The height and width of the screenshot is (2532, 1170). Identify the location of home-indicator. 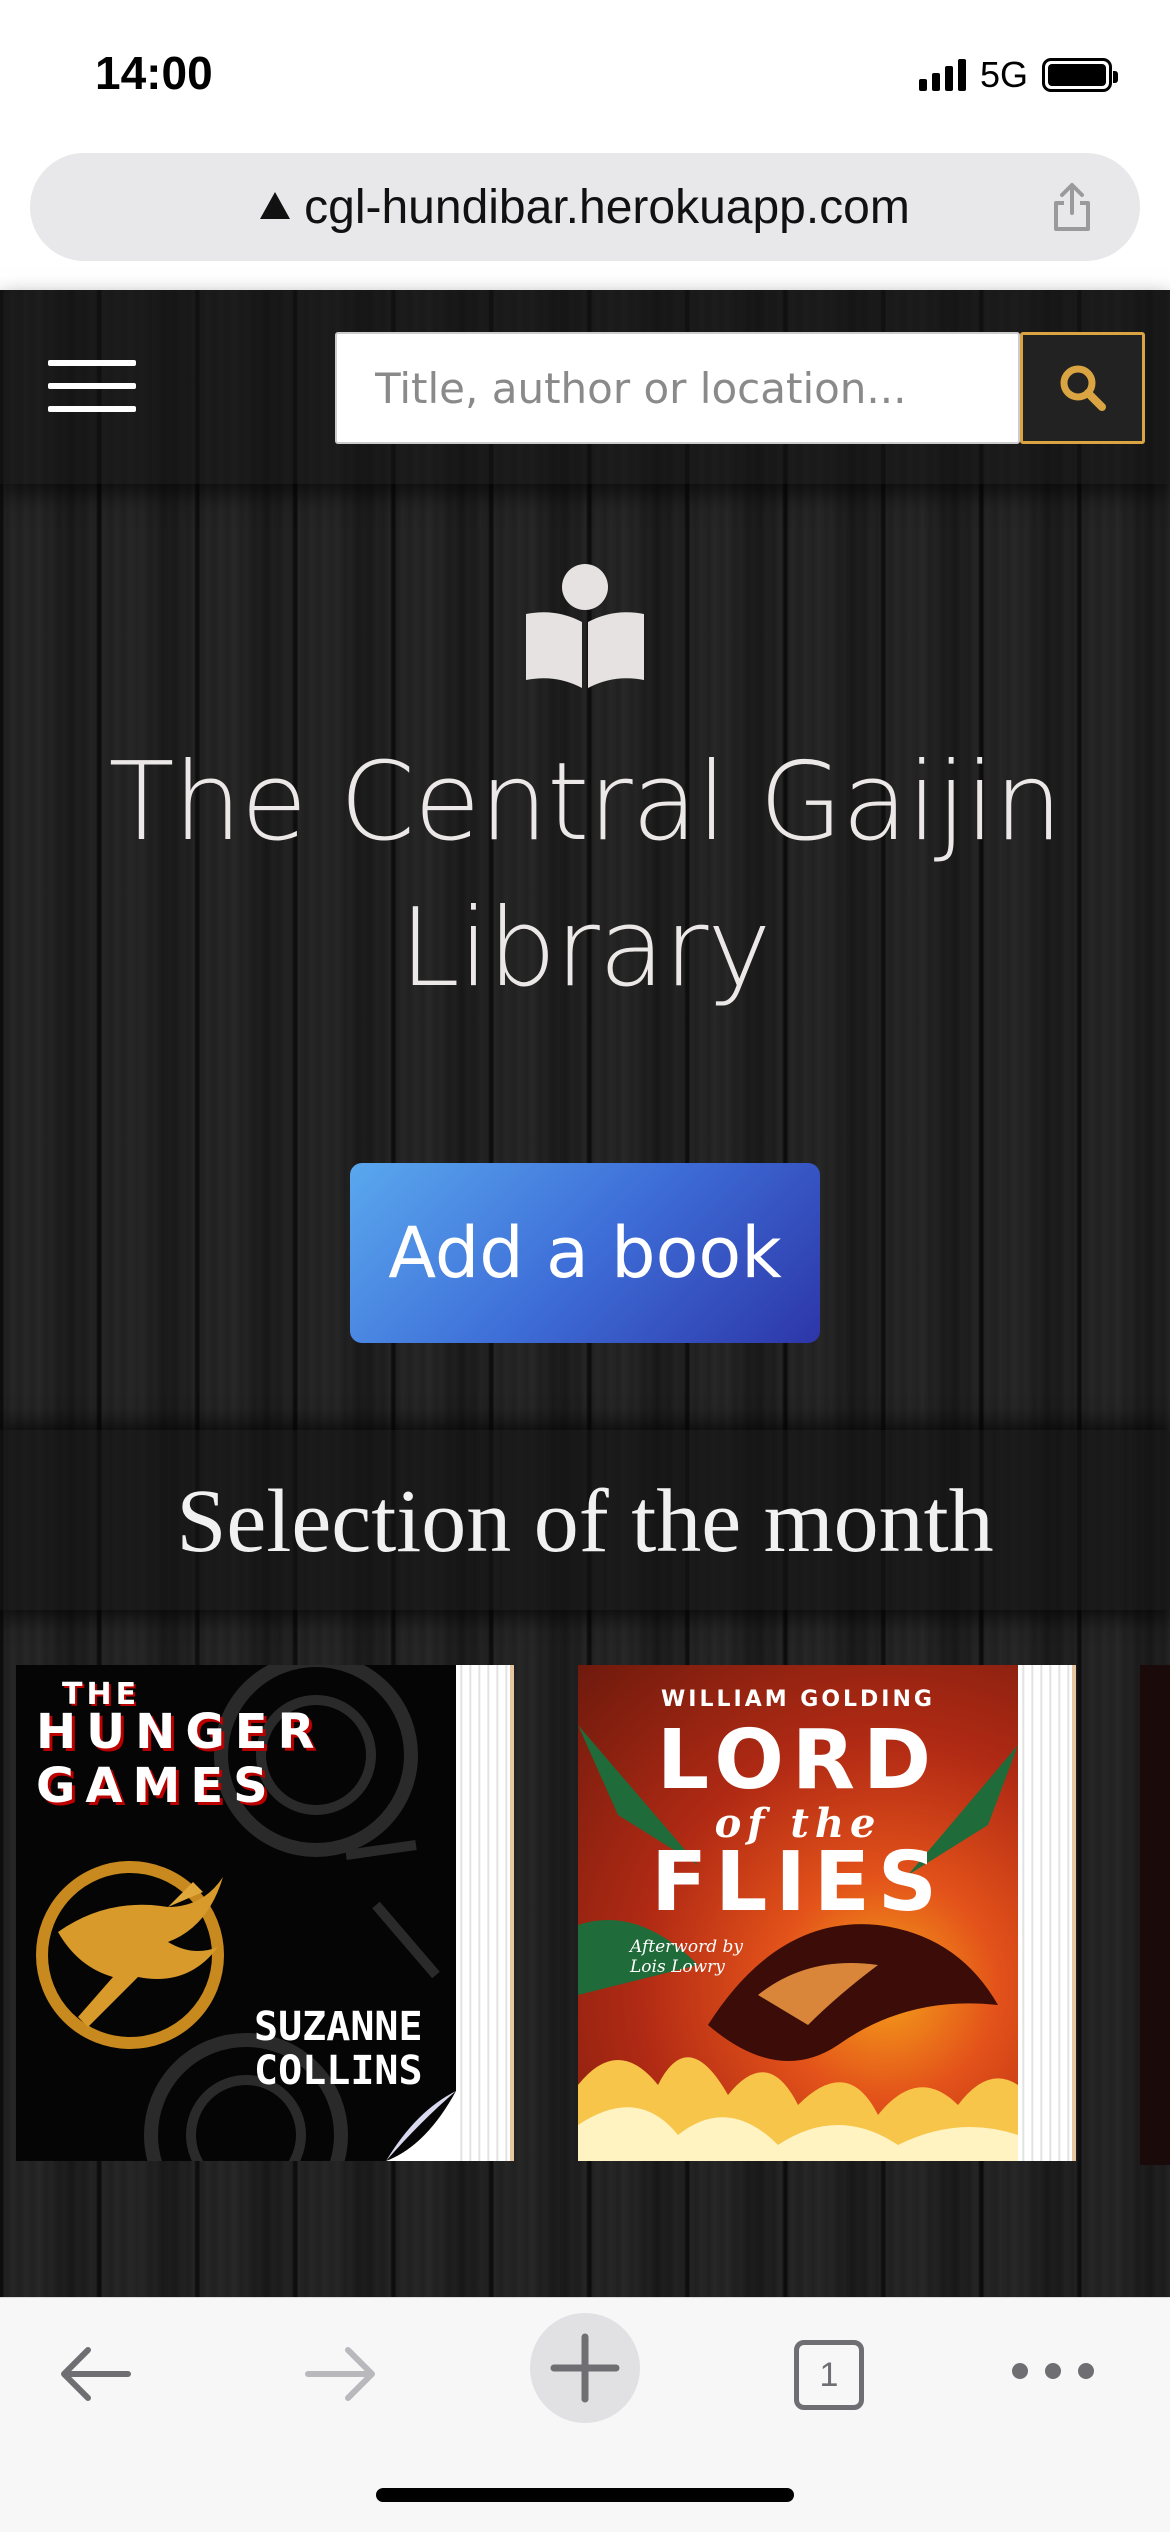
(585, 2495).